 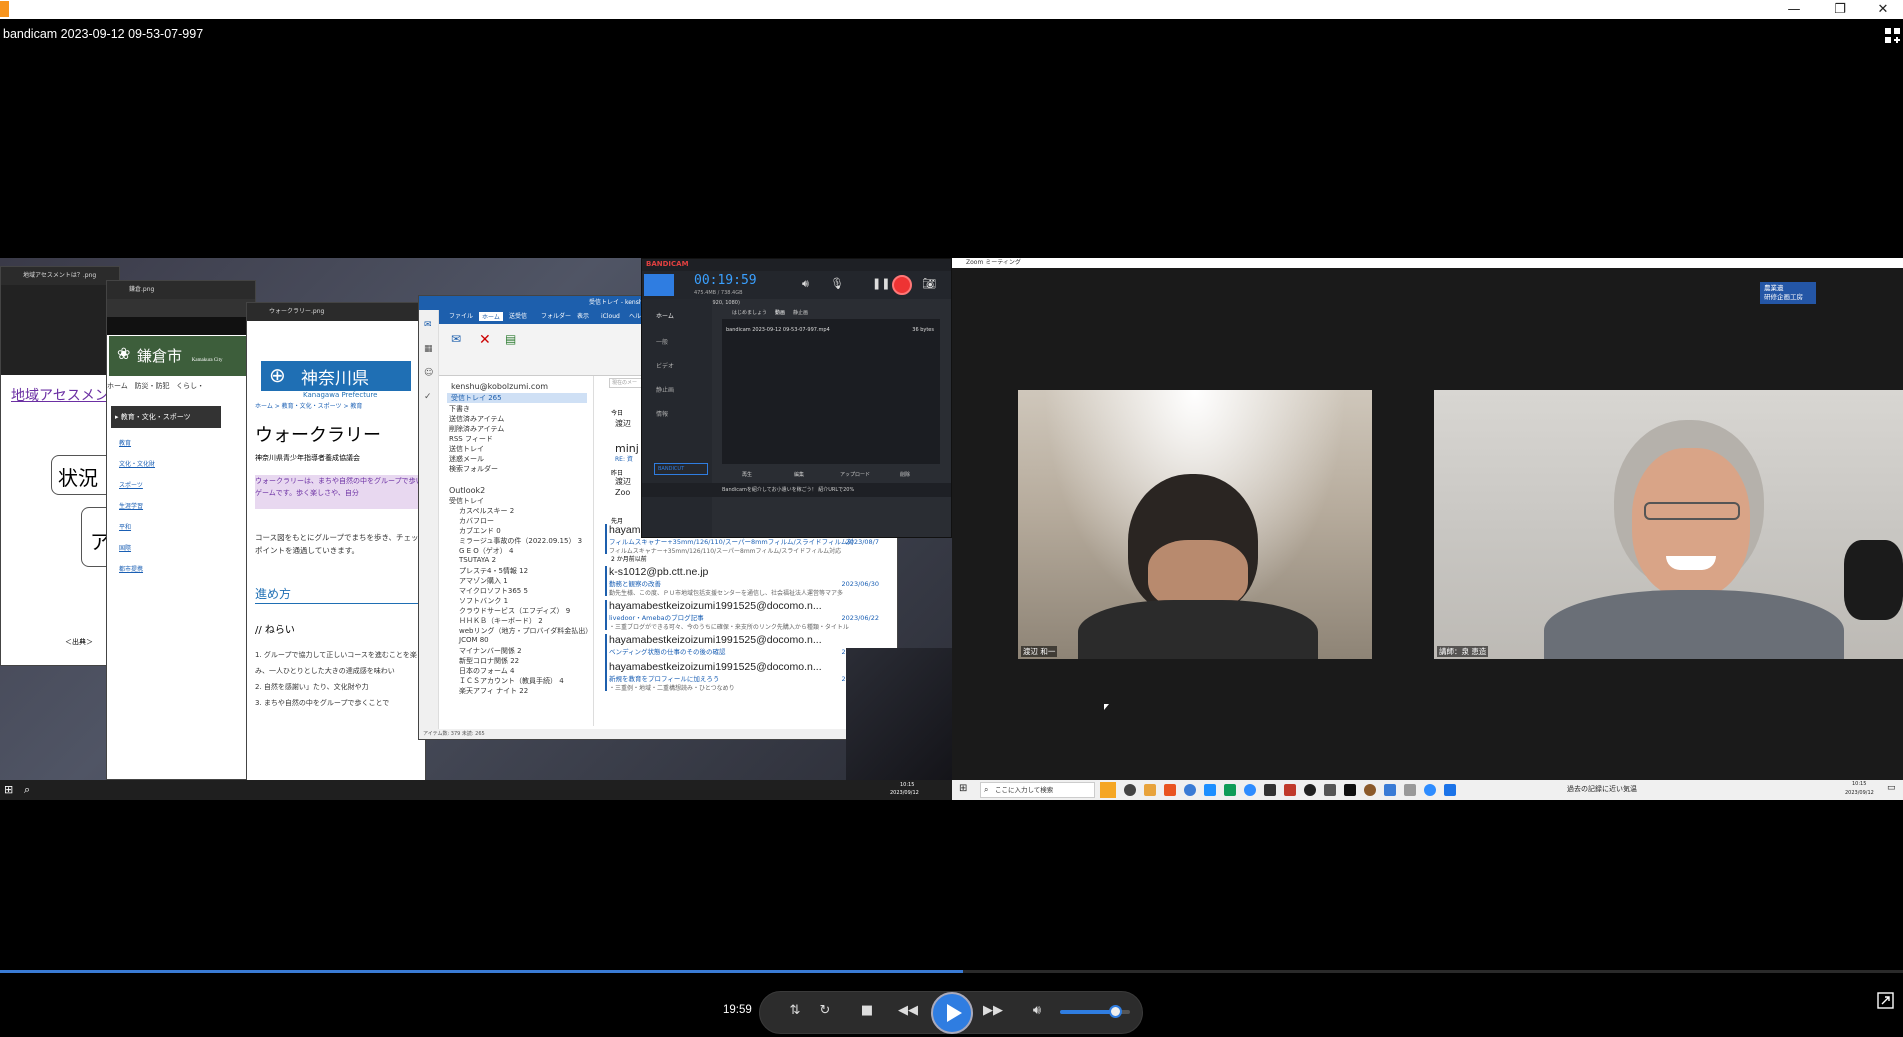 What do you see at coordinates (837, 283) in the screenshot?
I see `mic-icon: 🎙︎` at bounding box center [837, 283].